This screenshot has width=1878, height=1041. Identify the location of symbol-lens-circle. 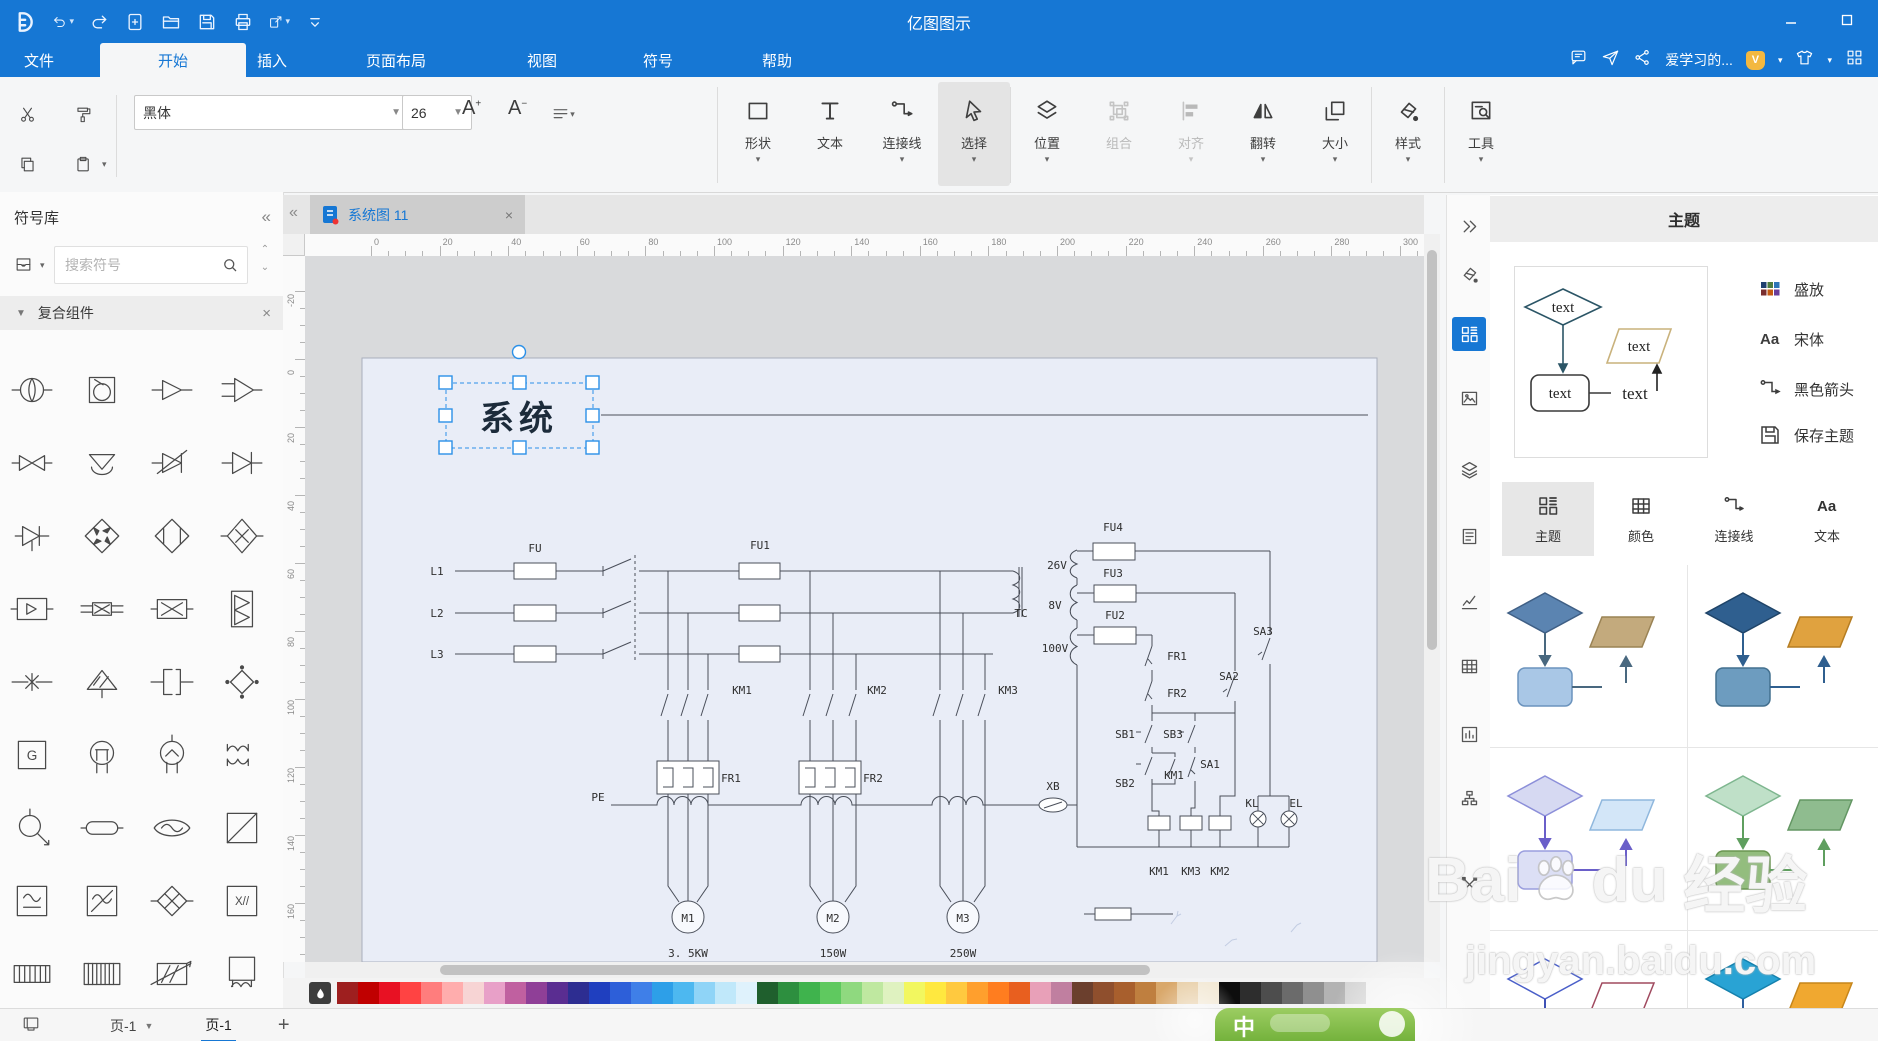
(32, 390).